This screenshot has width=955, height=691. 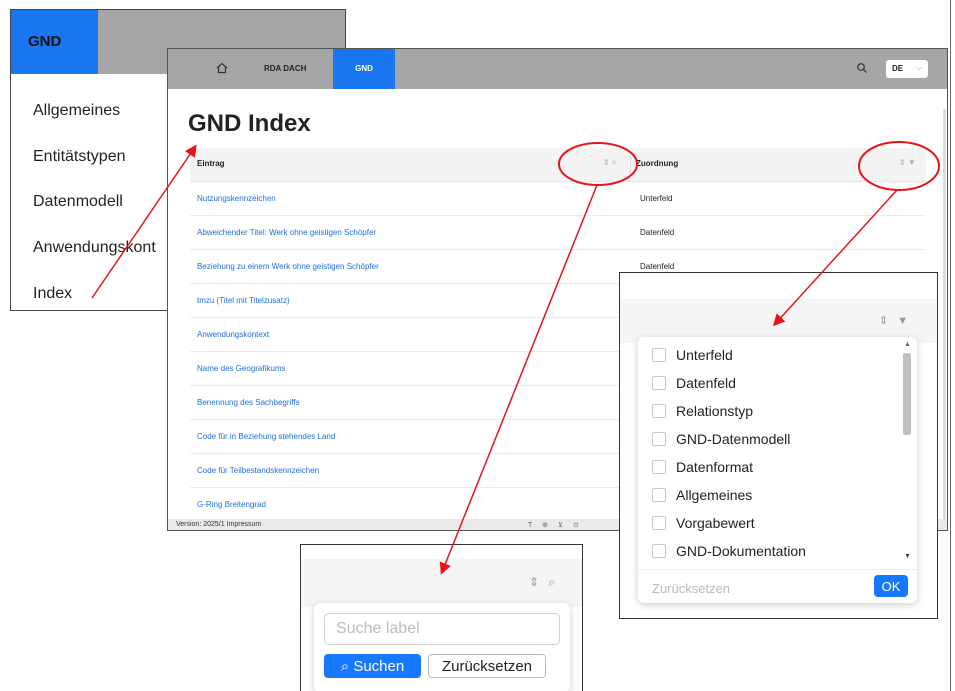 What do you see at coordinates (777, 586) in the screenshot?
I see `filter-dropdown-footer: Zurücksetzen OK` at bounding box center [777, 586].